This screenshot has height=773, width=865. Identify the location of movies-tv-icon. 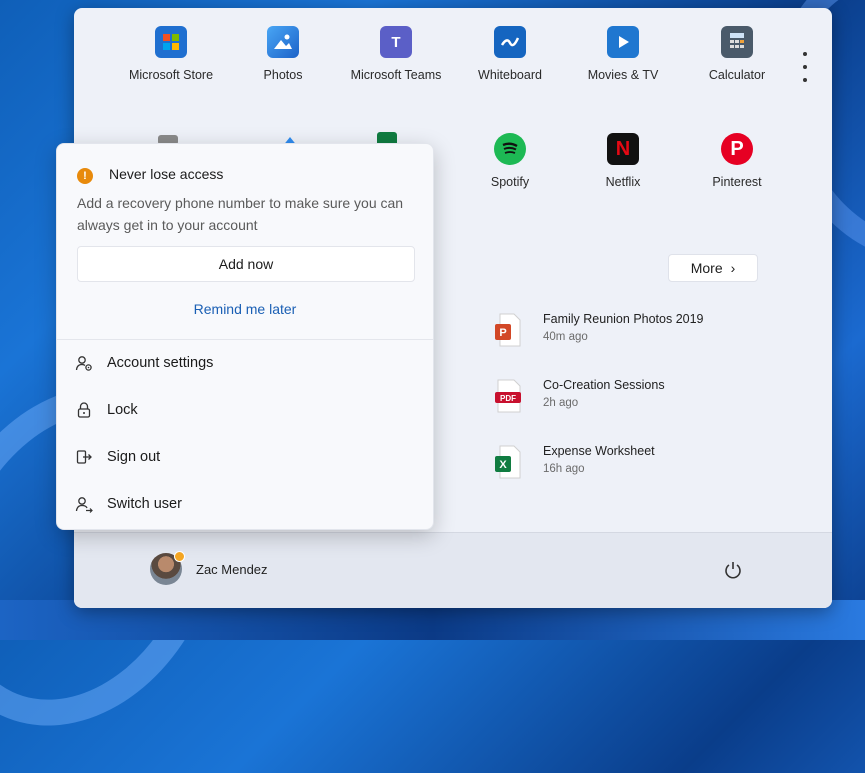
(623, 42).